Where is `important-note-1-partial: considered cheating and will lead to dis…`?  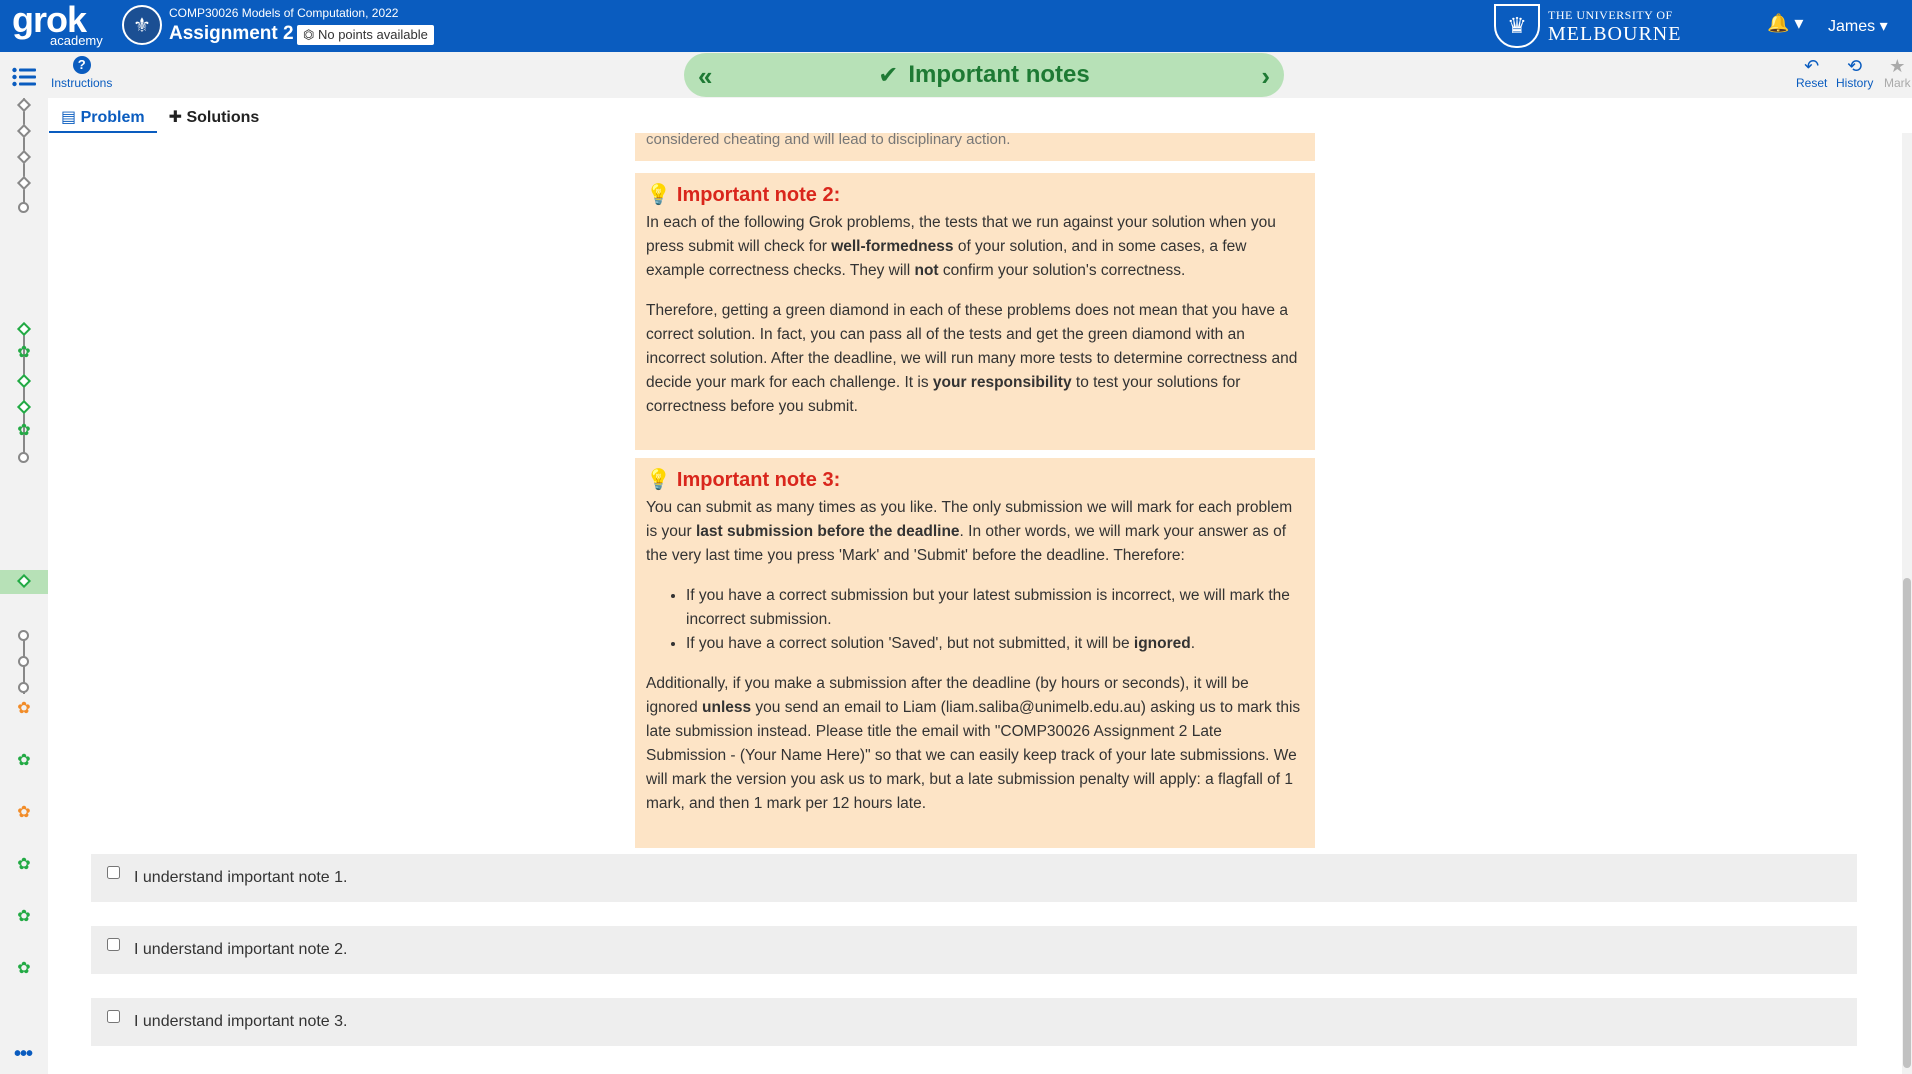
important-note-1-partial: considered cheating and will lead to dis… is located at coordinates (975, 147).